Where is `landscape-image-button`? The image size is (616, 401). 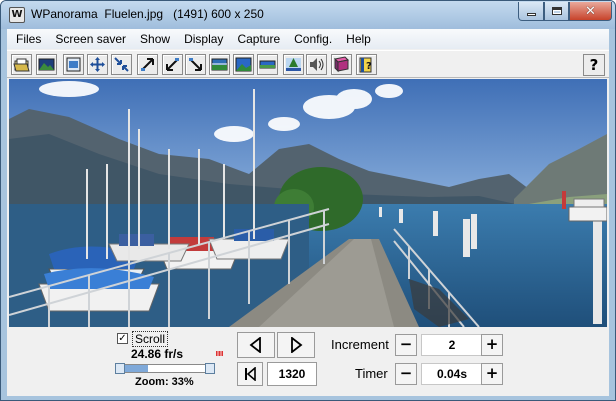
landscape-image-button is located at coordinates (46, 64).